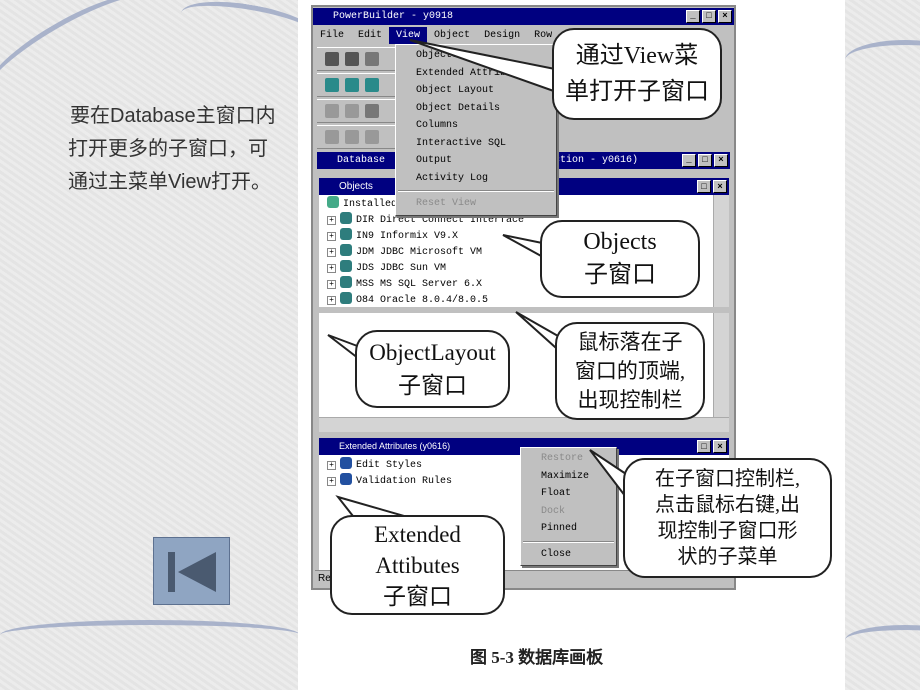 The height and width of the screenshot is (690, 920). What do you see at coordinates (727, 518) in the screenshot?
I see `callout-right-click: 在子窗口控制栏, 点击鼠标右键,出 现控制子窗口形 状的子菜单` at bounding box center [727, 518].